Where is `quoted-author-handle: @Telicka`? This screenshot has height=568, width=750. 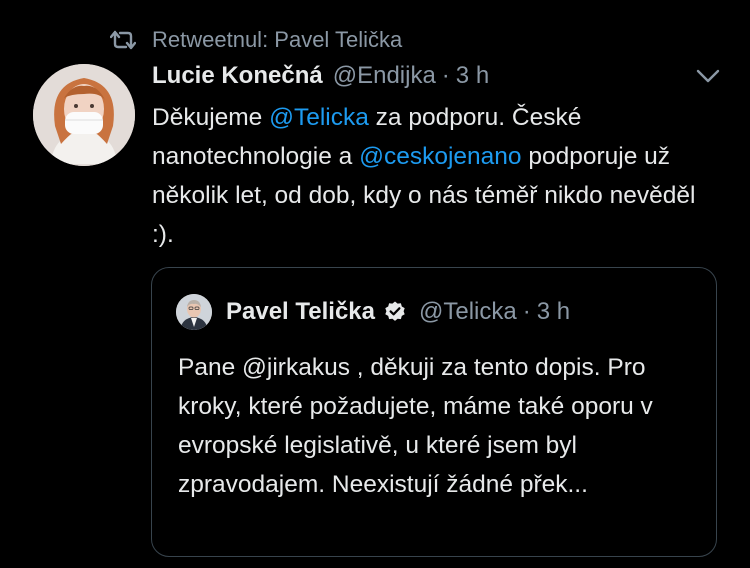 quoted-author-handle: @Telicka is located at coordinates (468, 312).